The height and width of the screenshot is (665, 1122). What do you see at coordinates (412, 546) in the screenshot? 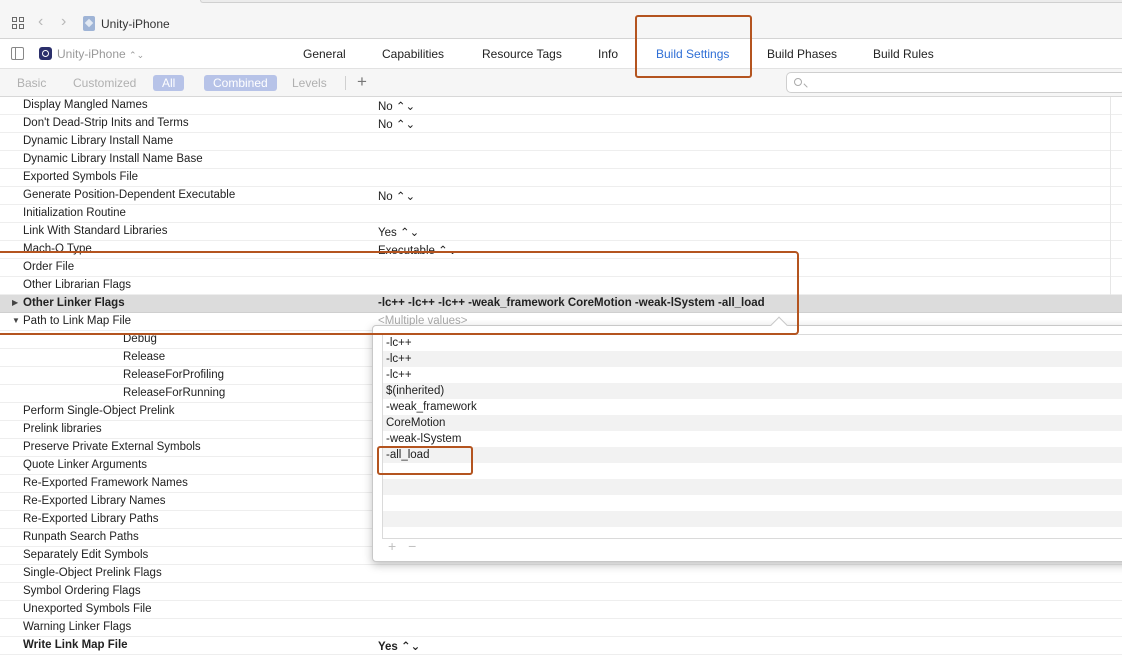
I see `remove-flag-button: −` at bounding box center [412, 546].